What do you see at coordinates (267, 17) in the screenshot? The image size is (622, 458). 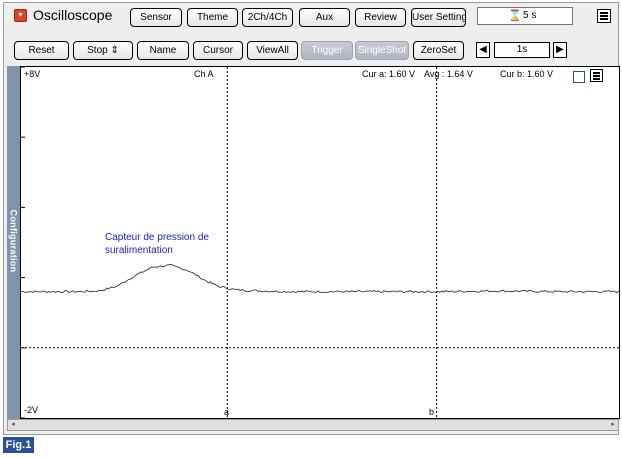 I see `channels-button: 2Ch/4Ch` at bounding box center [267, 17].